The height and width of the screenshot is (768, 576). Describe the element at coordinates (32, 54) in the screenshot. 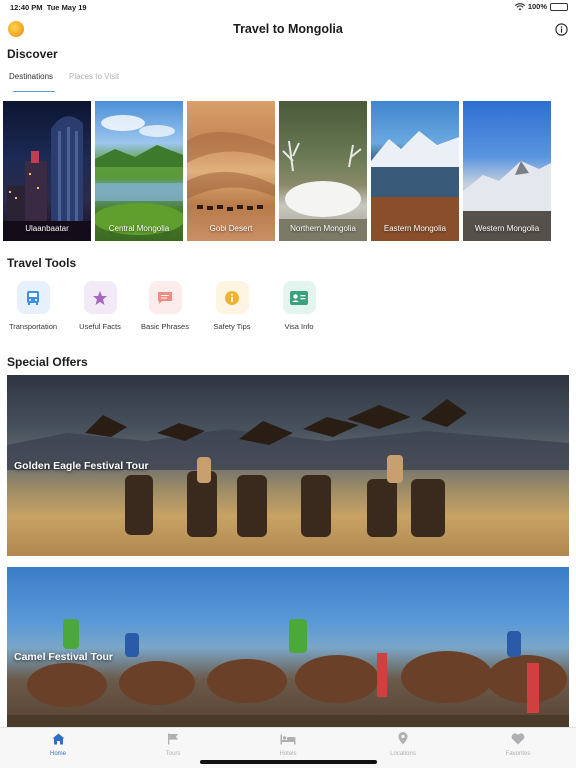

I see `discover-title: Discover` at that location.